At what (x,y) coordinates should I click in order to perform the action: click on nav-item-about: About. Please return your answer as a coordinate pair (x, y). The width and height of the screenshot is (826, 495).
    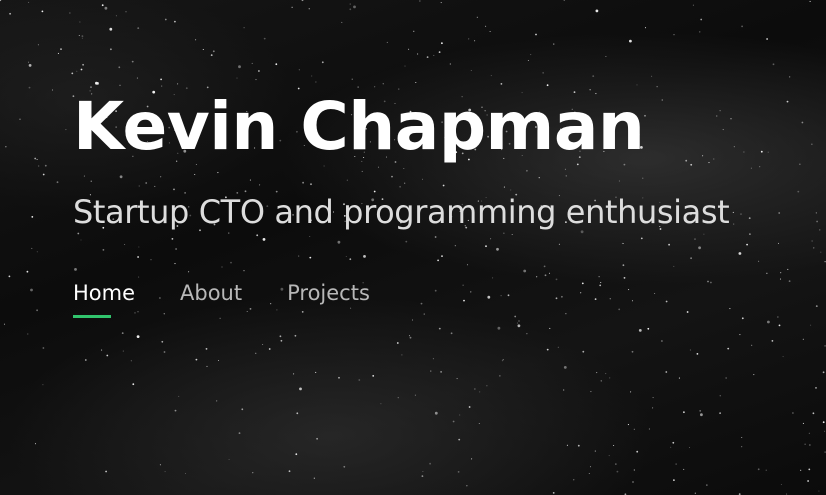
    Looking at the image, I should click on (211, 296).